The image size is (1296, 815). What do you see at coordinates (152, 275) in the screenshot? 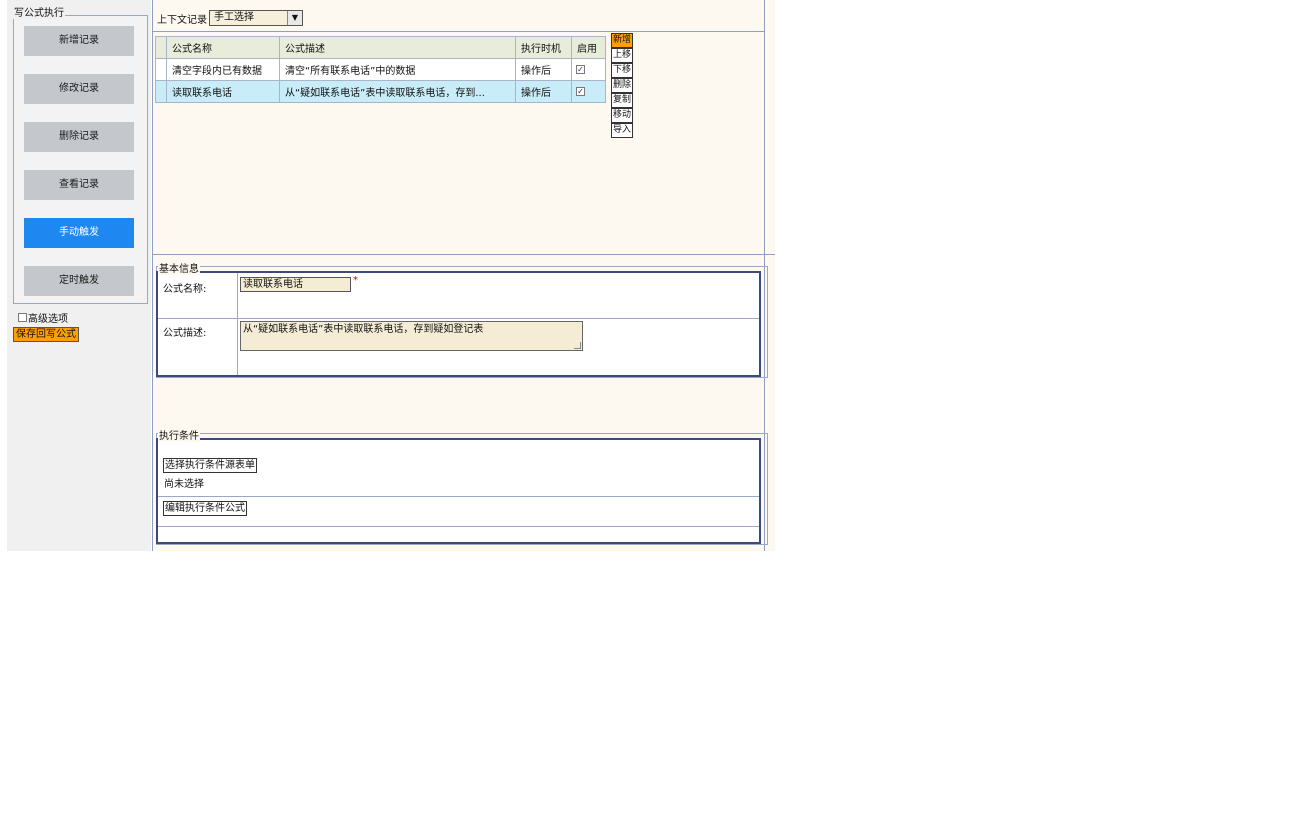
I see `panel-divider-left` at bounding box center [152, 275].